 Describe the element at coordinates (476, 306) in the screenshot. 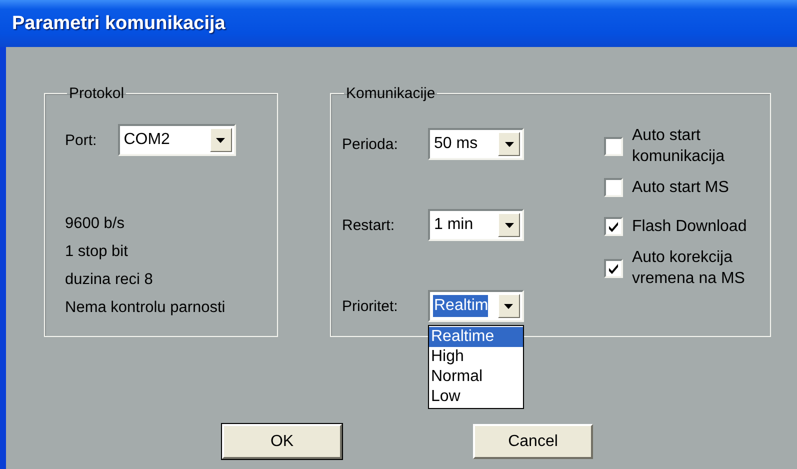

I see `dropdown-field: Realtim` at that location.